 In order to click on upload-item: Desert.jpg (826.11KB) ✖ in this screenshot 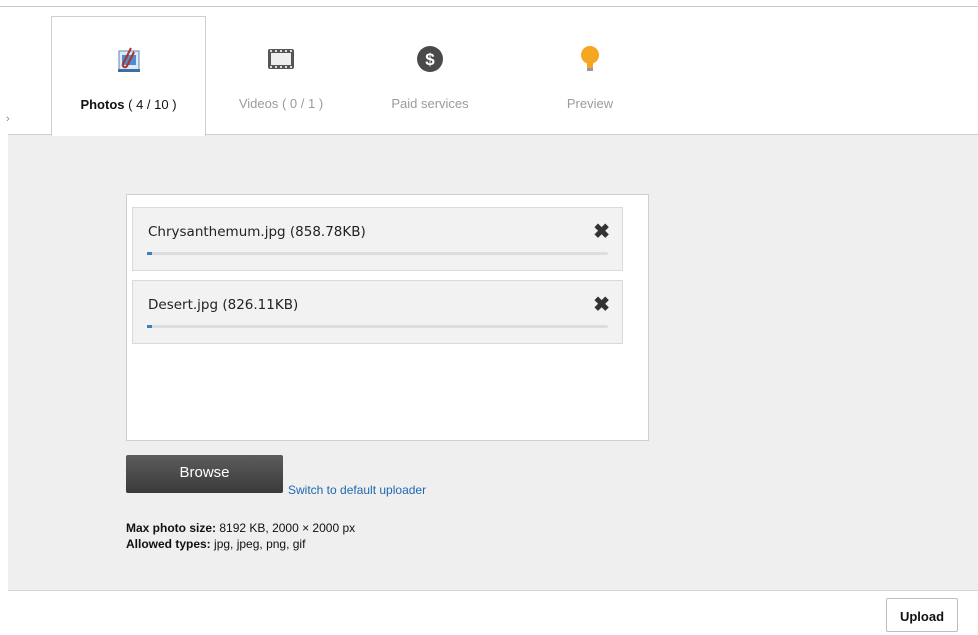, I will do `click(377, 312)`.